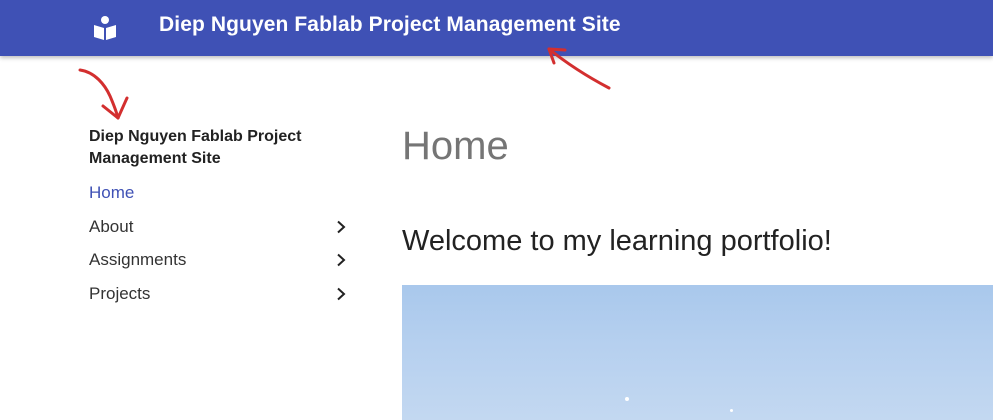 This screenshot has height=420, width=993. Describe the element at coordinates (220, 301) in the screenshot. I see `sidebar-item-projects: Projects` at that location.